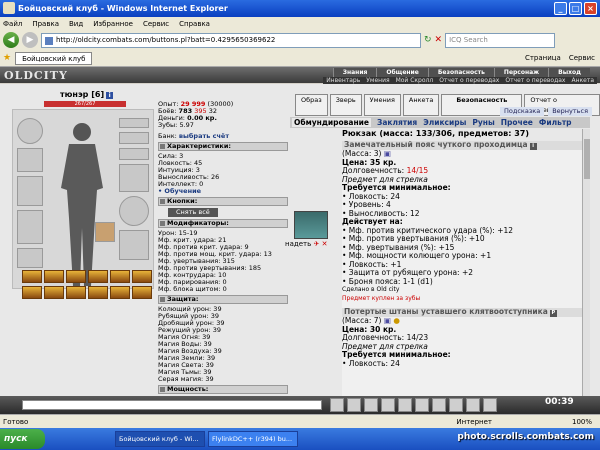 Image resolution: width=600 pixels, height=450 pixels. What do you see at coordinates (582, 58) in the screenshot?
I see `tools-menu: Сервис` at bounding box center [582, 58].